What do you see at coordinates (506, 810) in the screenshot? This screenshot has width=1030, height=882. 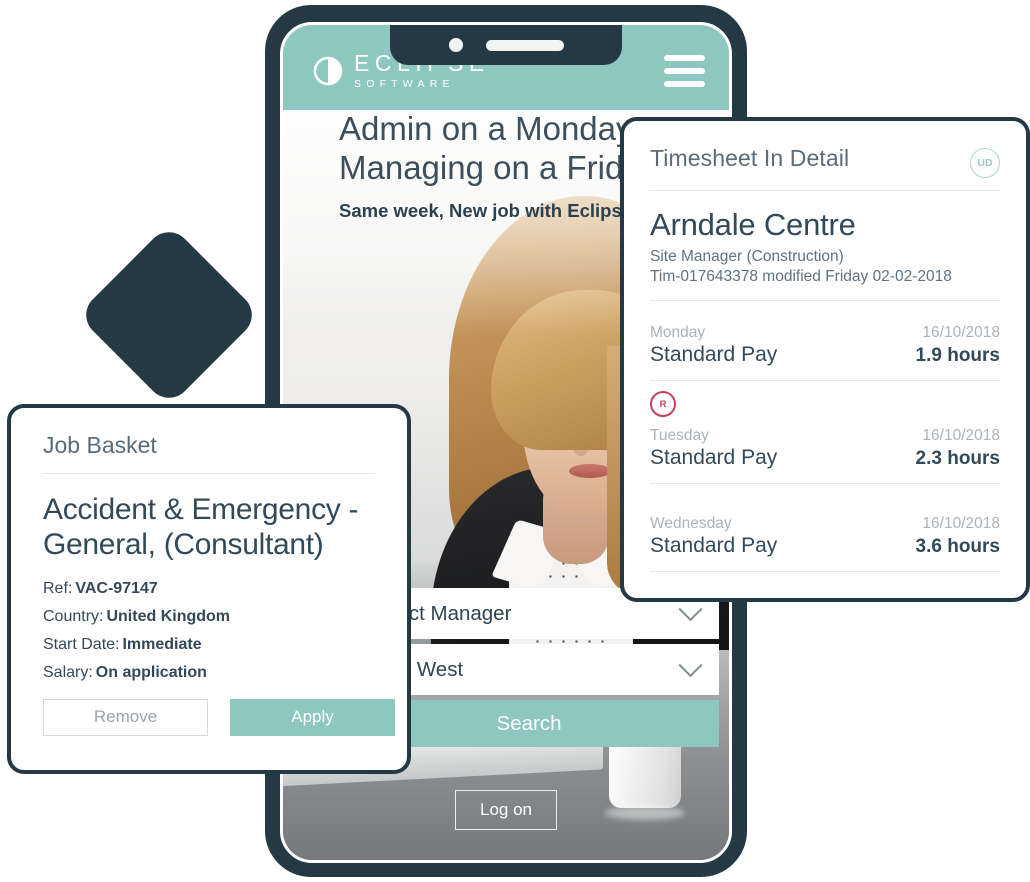 I see `log-on-button: Log on` at bounding box center [506, 810].